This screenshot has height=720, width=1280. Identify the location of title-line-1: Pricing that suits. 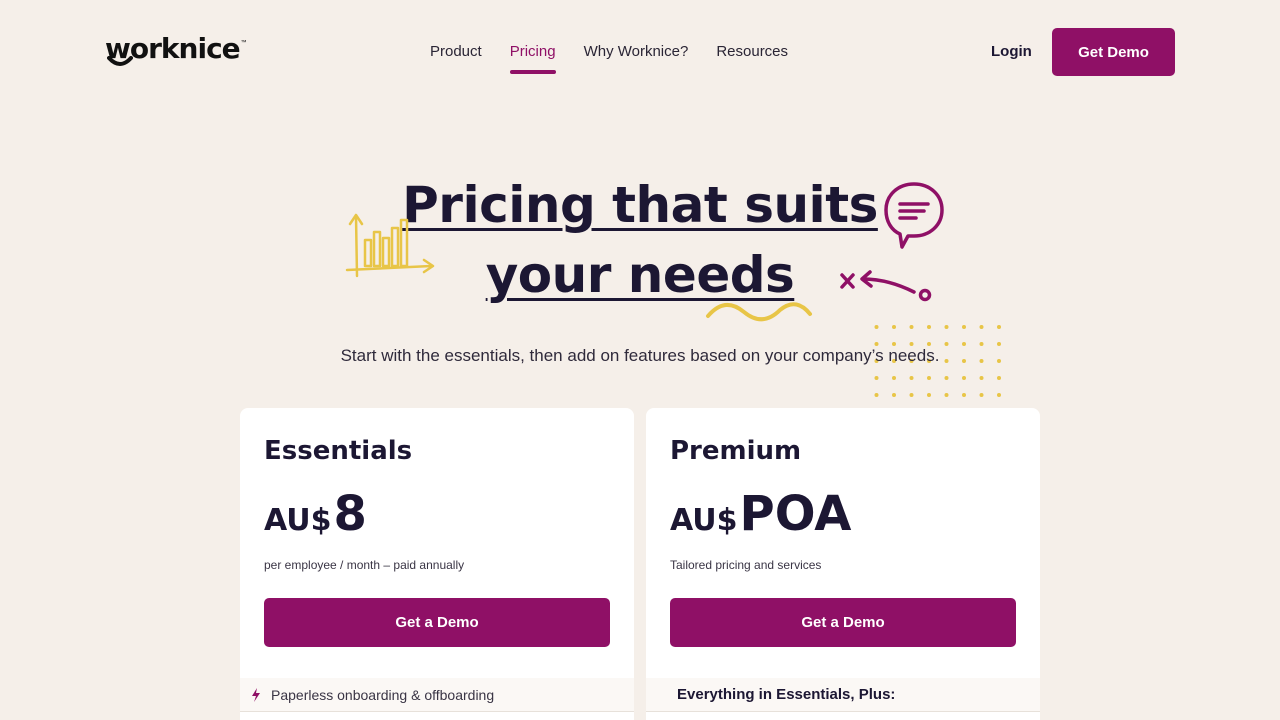
(640, 205).